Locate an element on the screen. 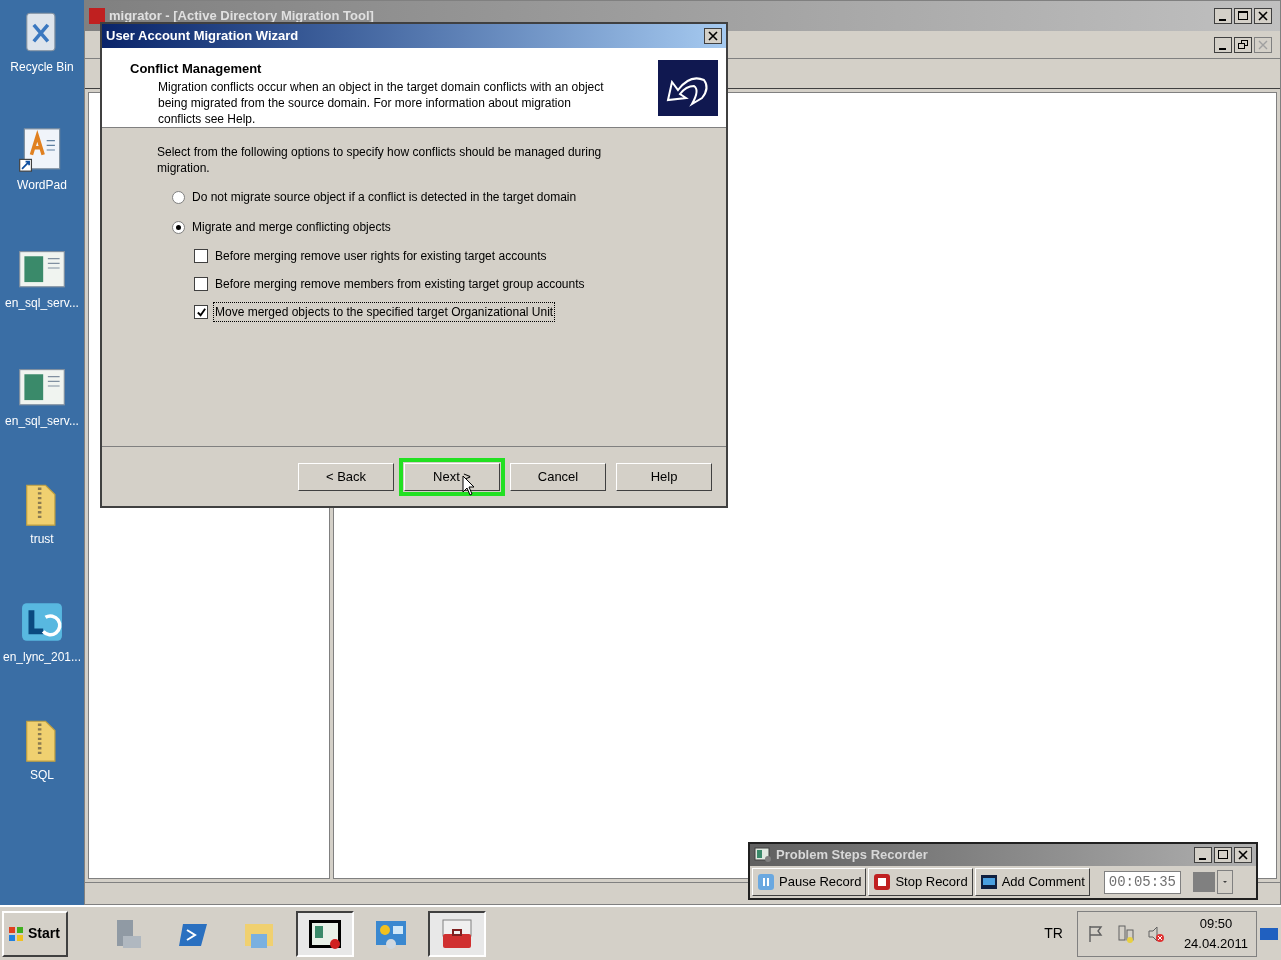 The width and height of the screenshot is (1281, 960). stop-icon is located at coordinates (882, 882).